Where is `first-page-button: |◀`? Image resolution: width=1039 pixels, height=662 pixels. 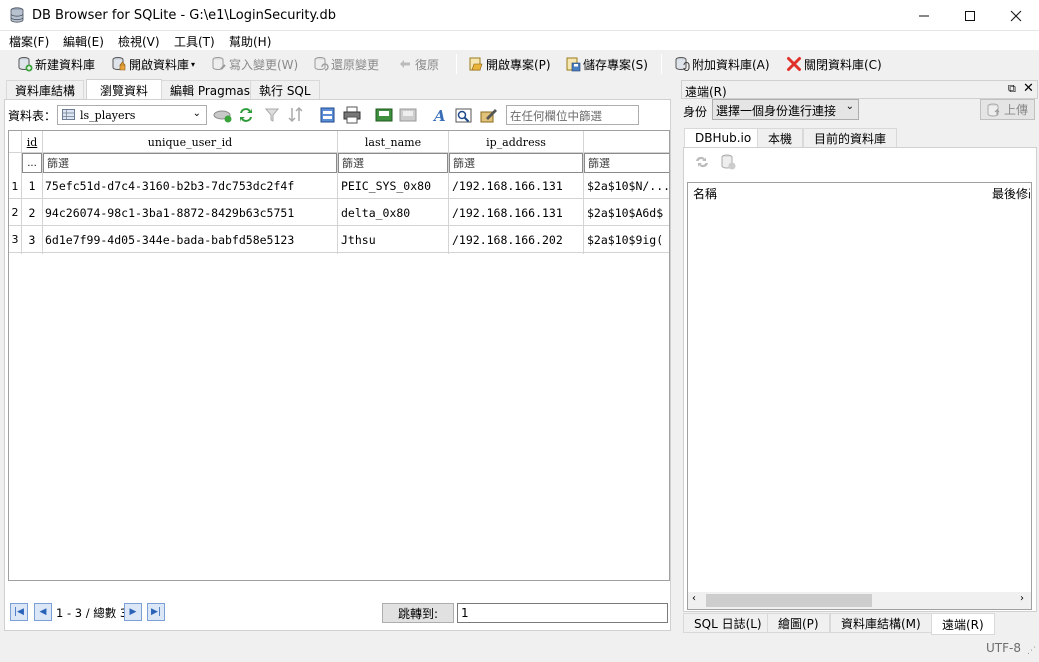
first-page-button: |◀ is located at coordinates (19, 612).